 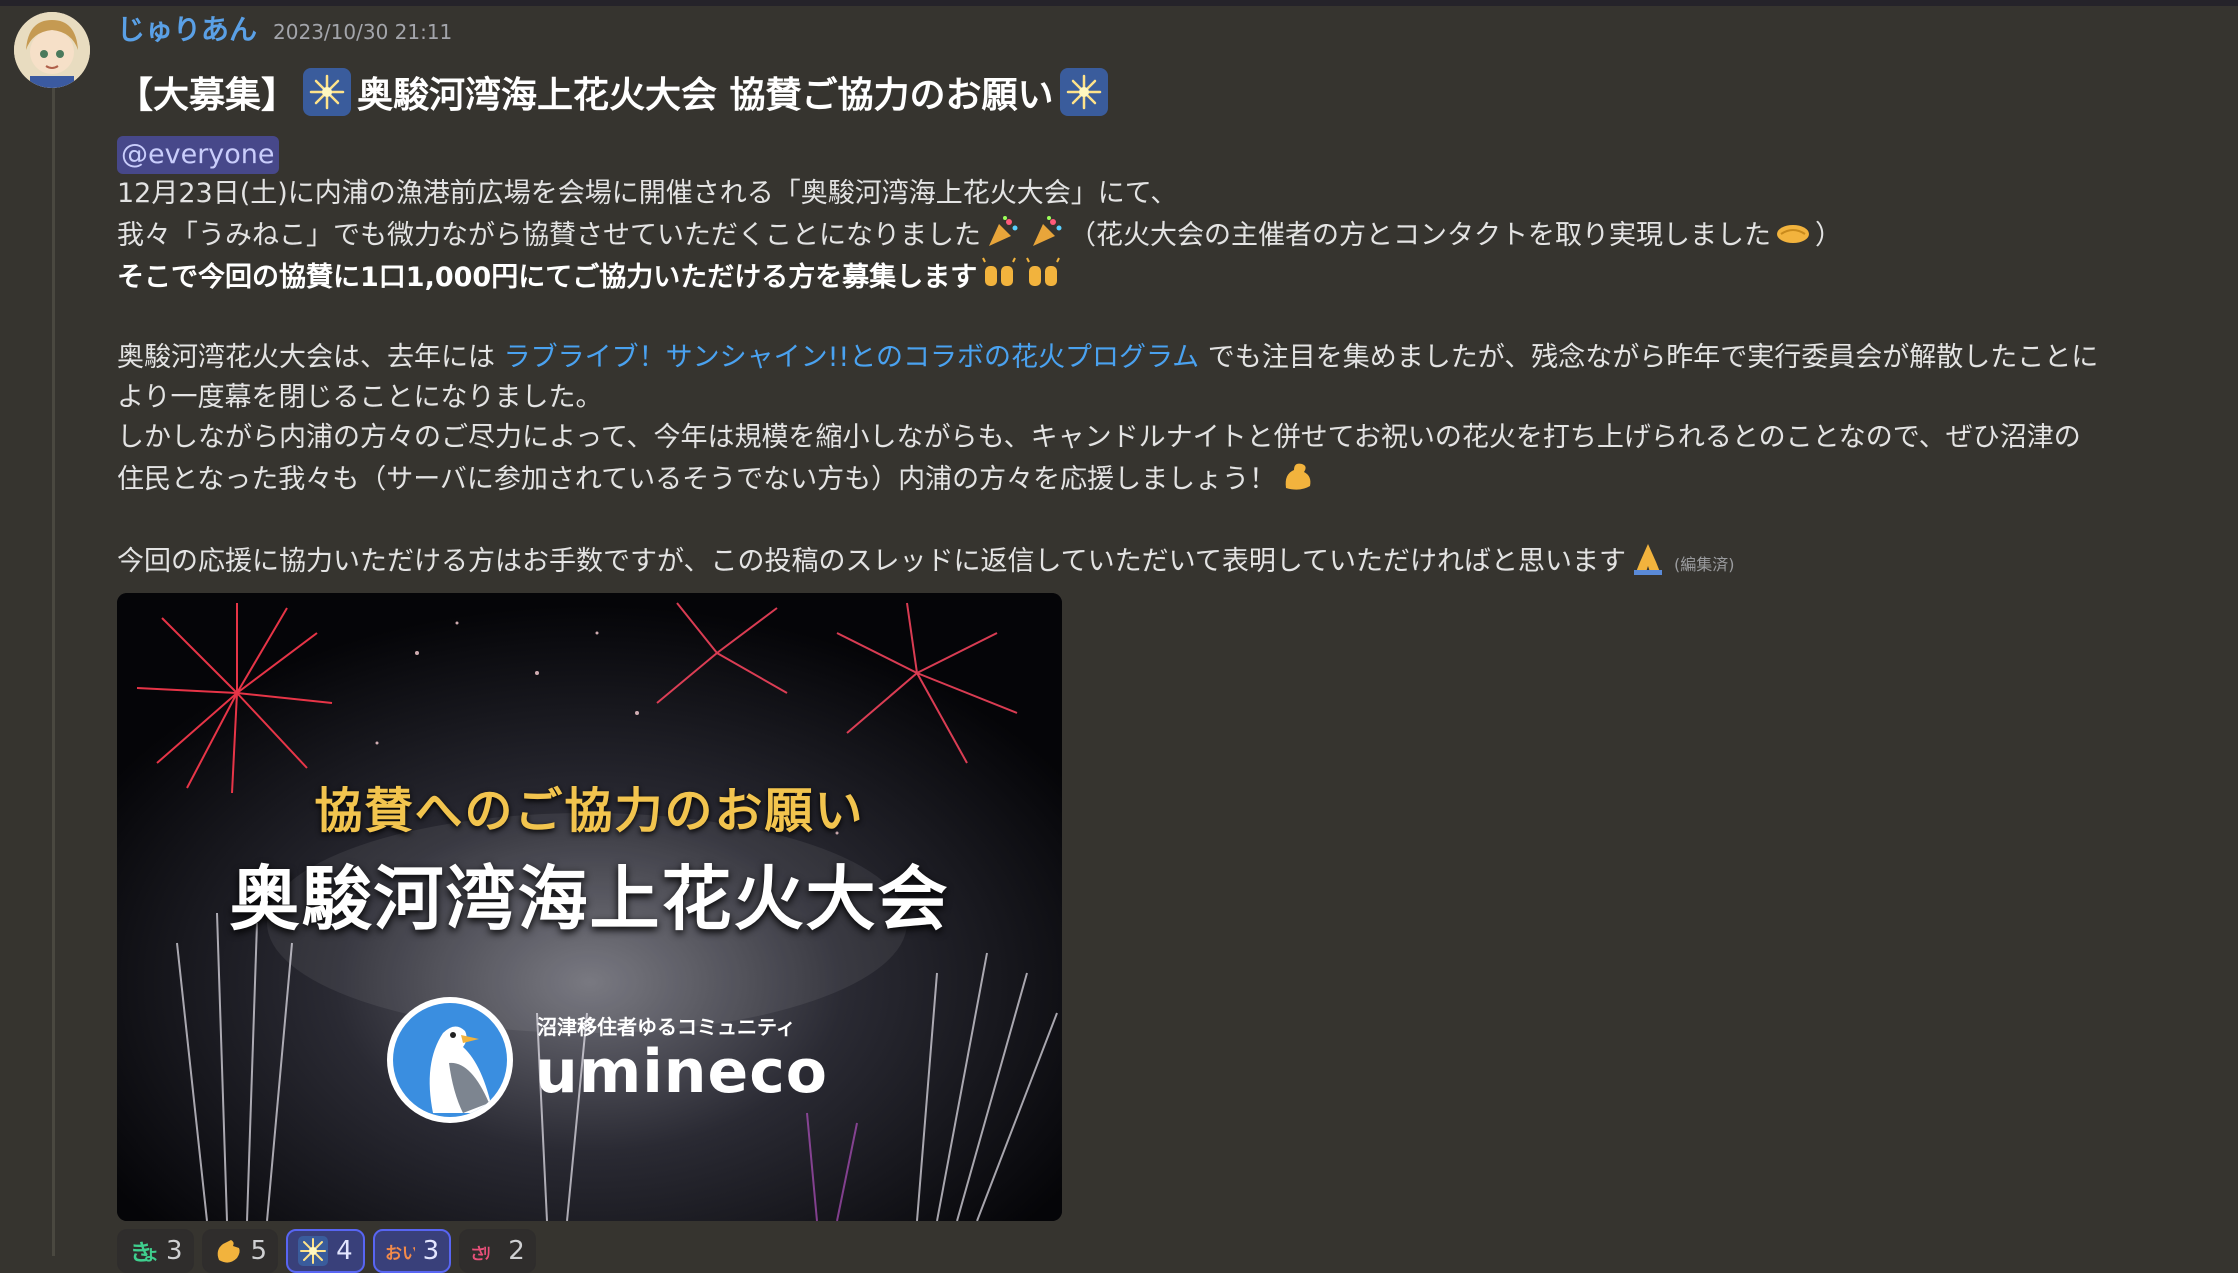 I want to click on message-text: でも注目を集めましたが、残念ながら昨年で実行委員会が解散したことに, so click(x=1649, y=357).